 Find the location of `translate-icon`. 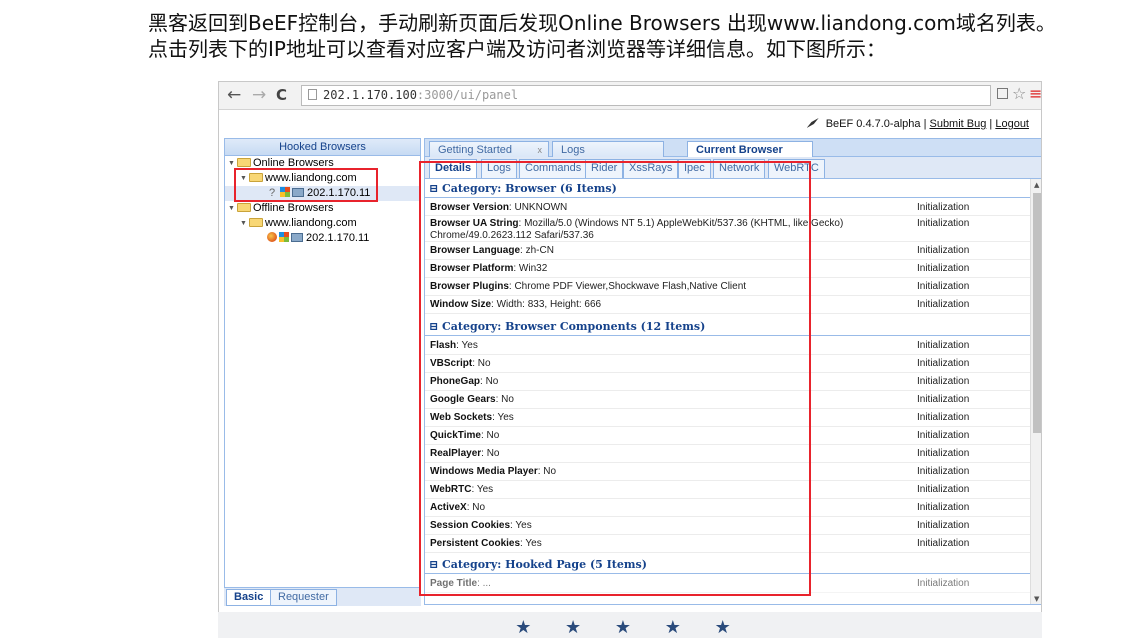

translate-icon is located at coordinates (1002, 93).